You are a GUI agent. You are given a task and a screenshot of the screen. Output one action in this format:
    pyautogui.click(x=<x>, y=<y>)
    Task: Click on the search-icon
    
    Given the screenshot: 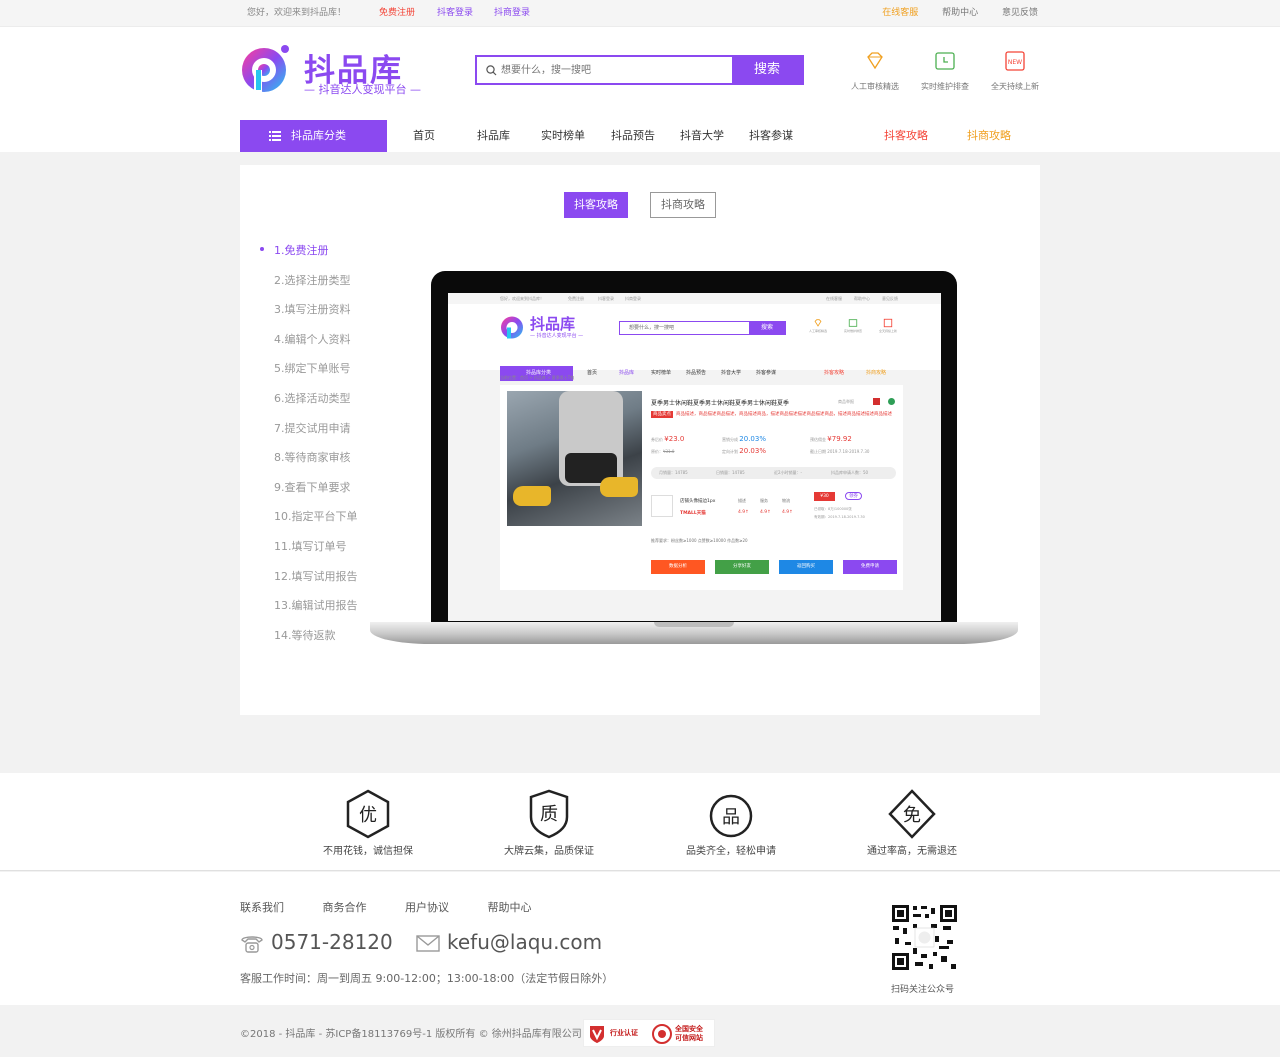 What is the action you would take?
    pyautogui.click(x=491, y=70)
    